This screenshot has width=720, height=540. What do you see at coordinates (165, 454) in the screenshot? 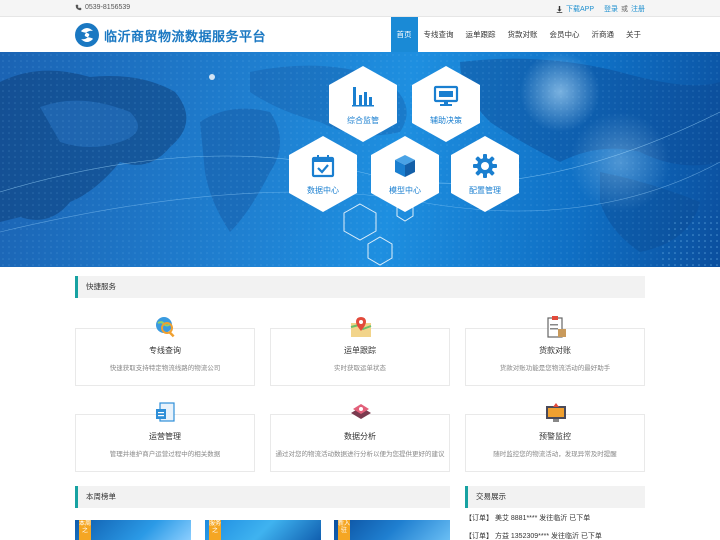
I see `card-desc: 管理并维护商户运营过程中的相关数据` at bounding box center [165, 454].